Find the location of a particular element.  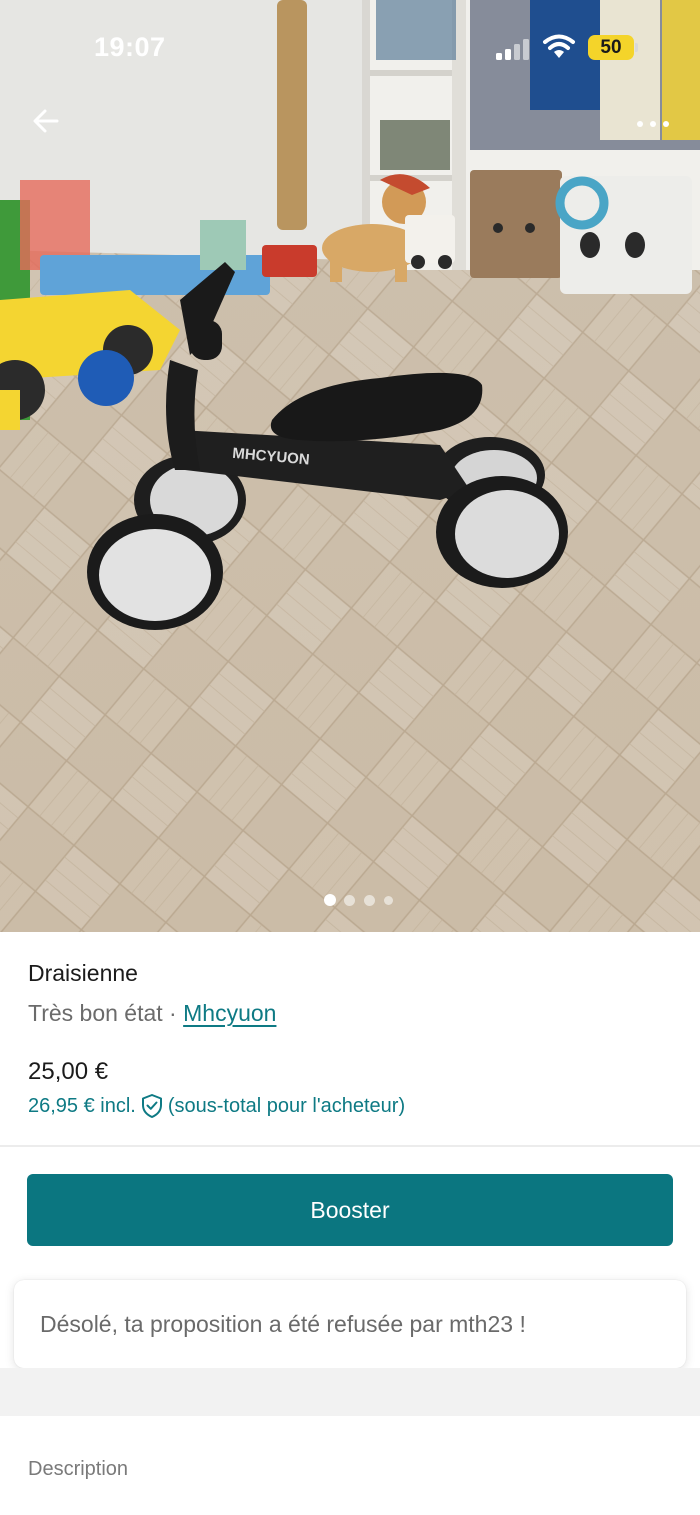

listing-info: Draisienne Très bon état · Mhcyuon is located at coordinates (353, 993).